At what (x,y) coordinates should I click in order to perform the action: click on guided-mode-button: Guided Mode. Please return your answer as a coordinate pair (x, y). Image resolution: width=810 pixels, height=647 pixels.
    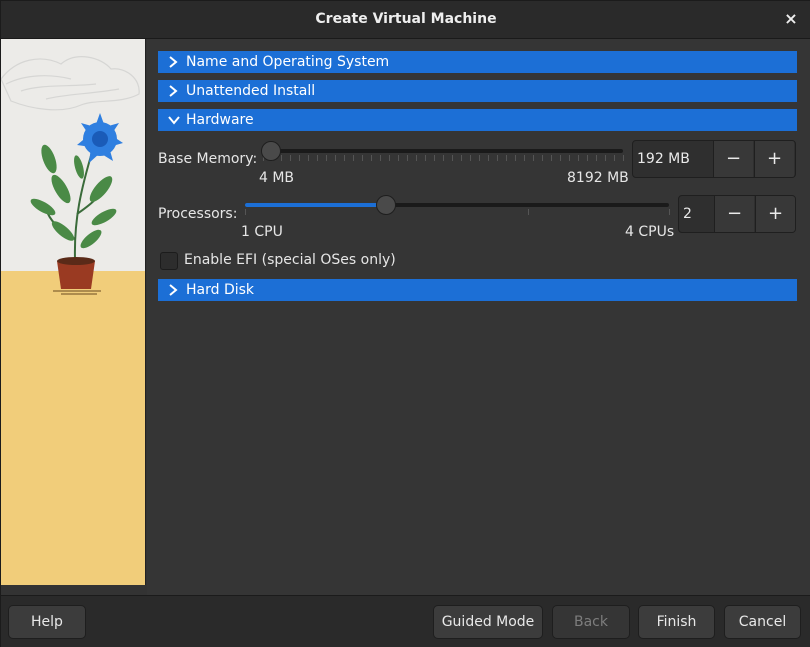
    Looking at the image, I should click on (488, 622).